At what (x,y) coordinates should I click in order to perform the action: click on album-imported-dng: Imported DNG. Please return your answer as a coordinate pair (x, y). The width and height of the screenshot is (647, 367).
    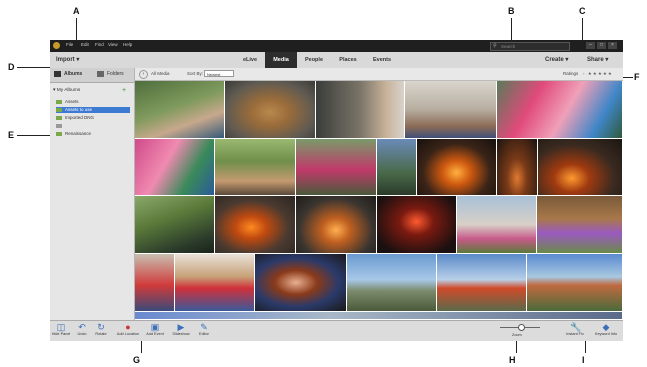
    Looking at the image, I should click on (75, 118).